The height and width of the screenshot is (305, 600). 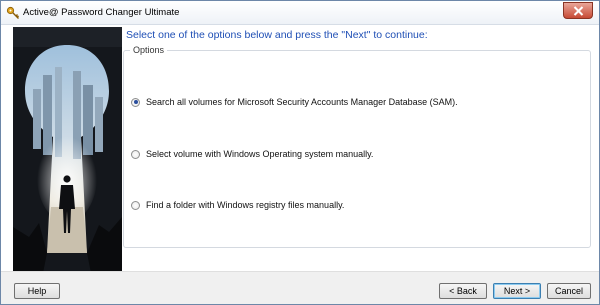 I want to click on close-button, so click(x=578, y=10).